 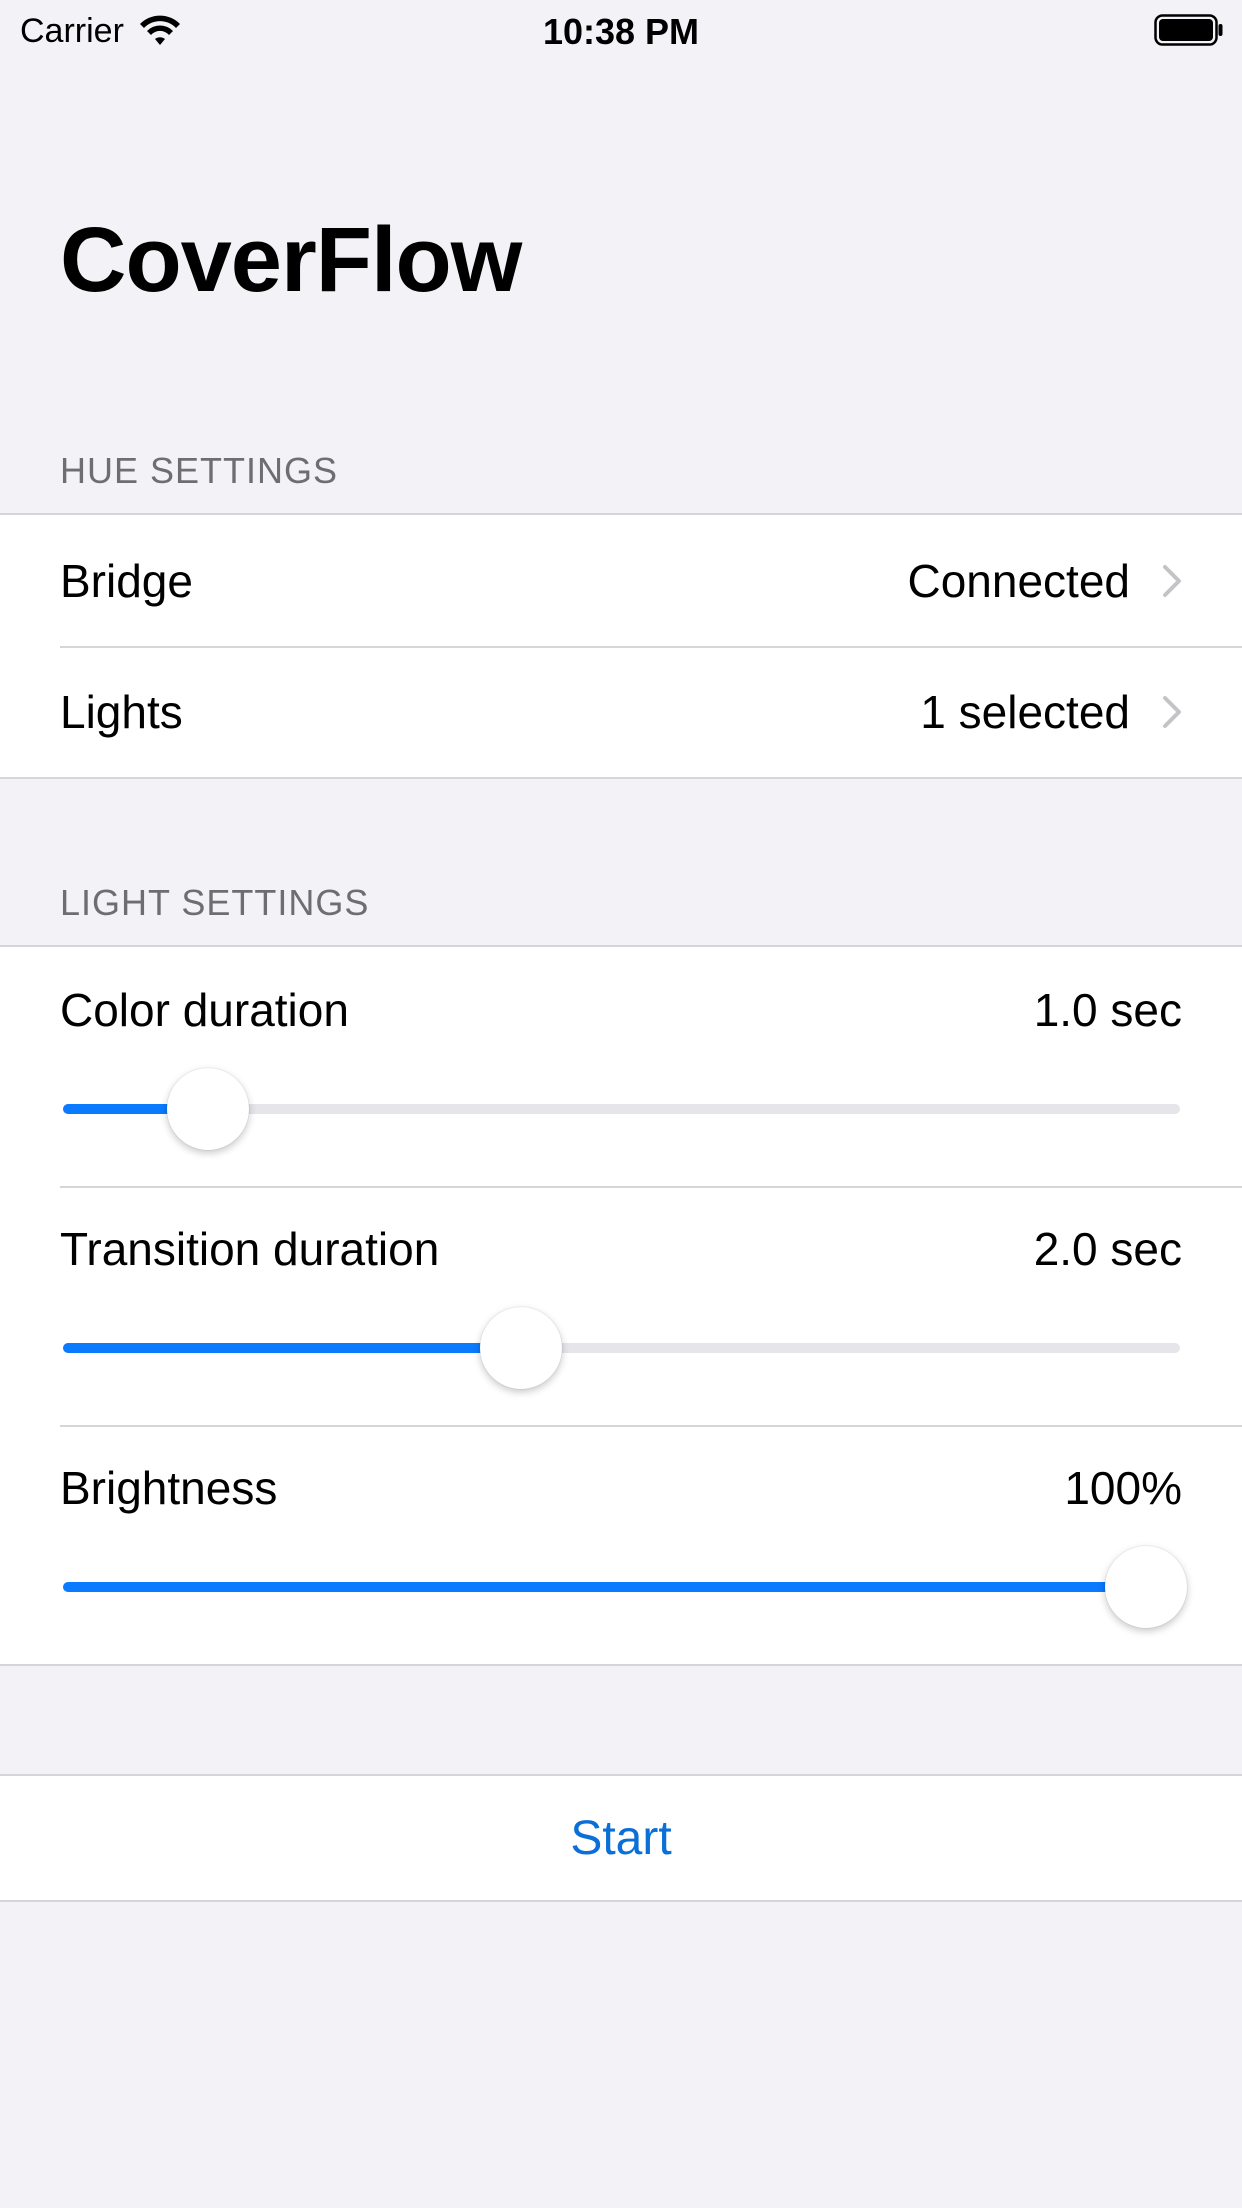 I want to click on bridge-value: Connected, so click(x=1019, y=580).